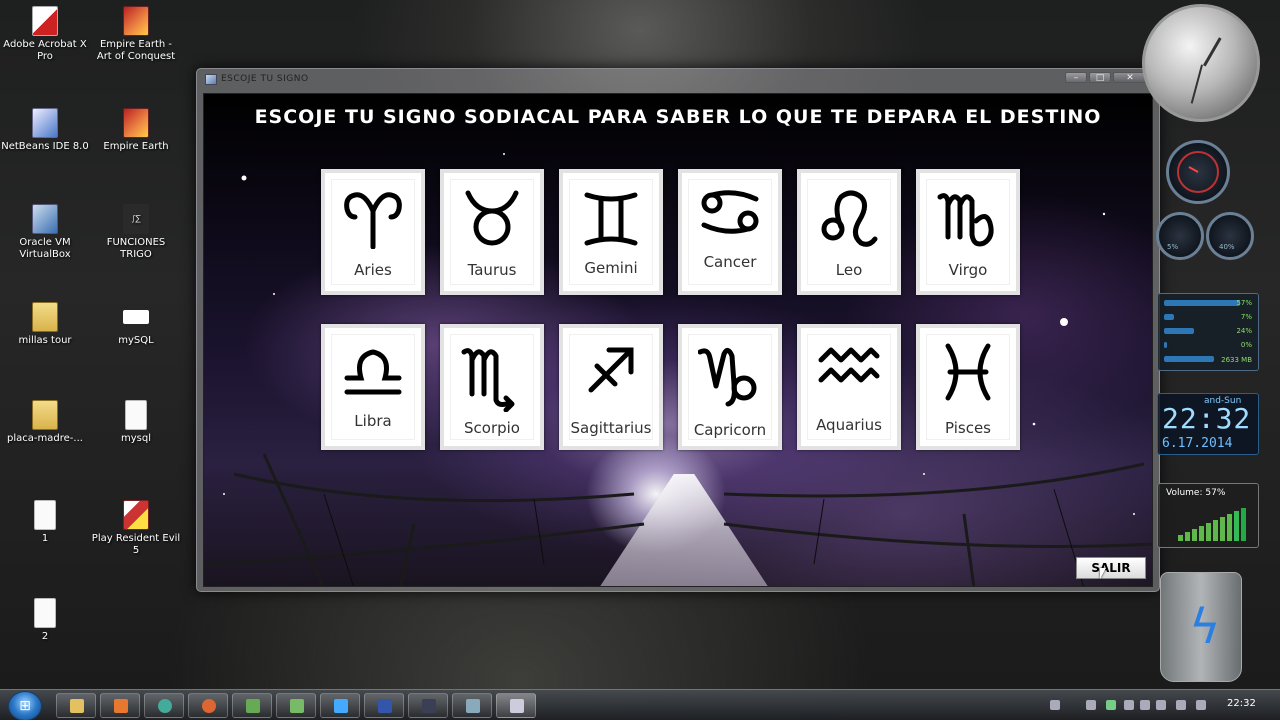 The height and width of the screenshot is (720, 1280). Describe the element at coordinates (849, 387) in the screenshot. I see `sign-card-aquarius: Aquarius` at that location.